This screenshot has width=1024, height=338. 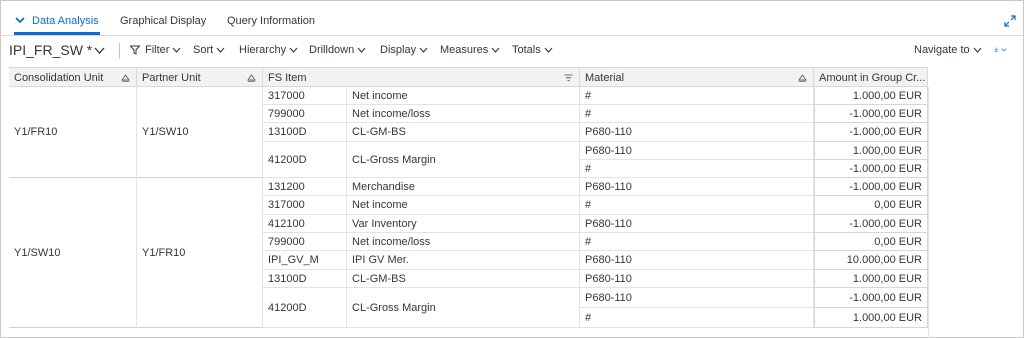 What do you see at coordinates (50, 50) in the screenshot?
I see `query-name: IPI_FR_SW *` at bounding box center [50, 50].